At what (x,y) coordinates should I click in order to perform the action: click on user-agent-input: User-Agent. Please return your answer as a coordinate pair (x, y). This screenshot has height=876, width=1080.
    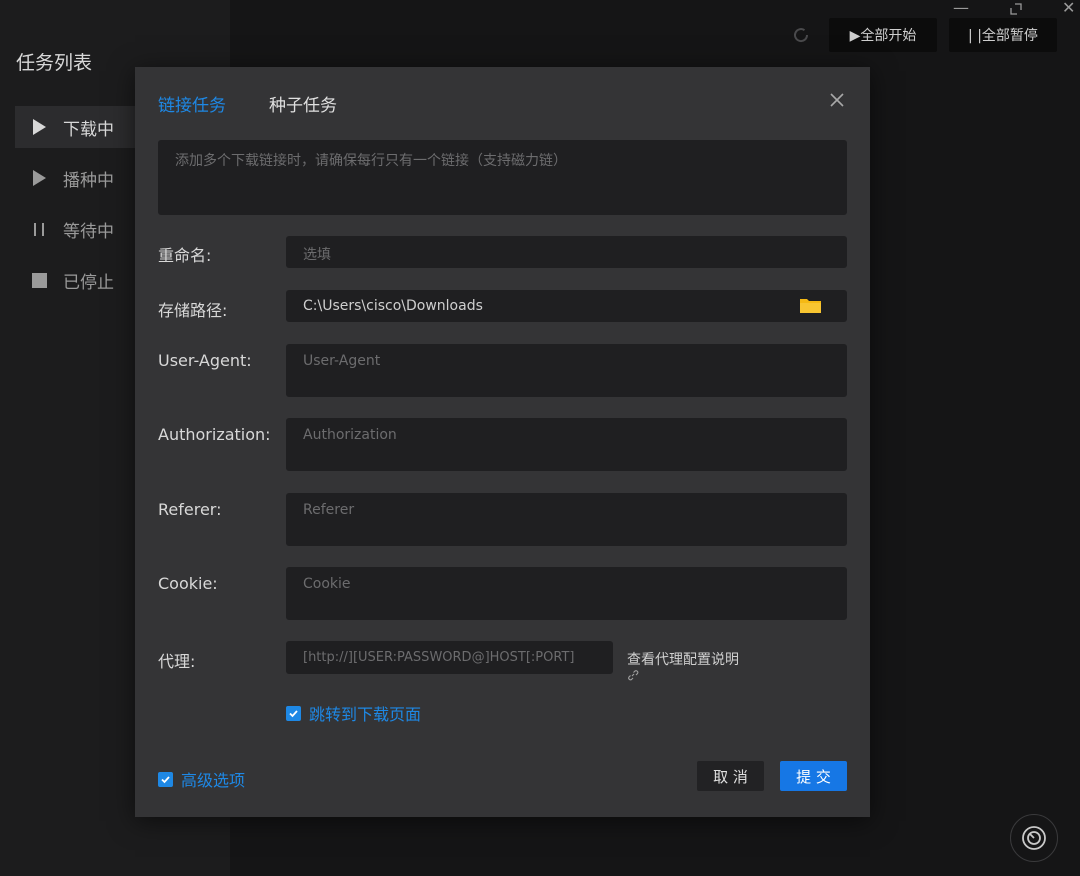
    Looking at the image, I should click on (566, 370).